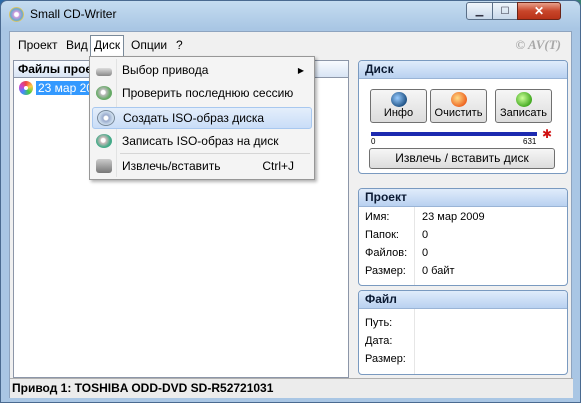  I want to click on submenu-arrow-icon: ▶, so click(300, 70).